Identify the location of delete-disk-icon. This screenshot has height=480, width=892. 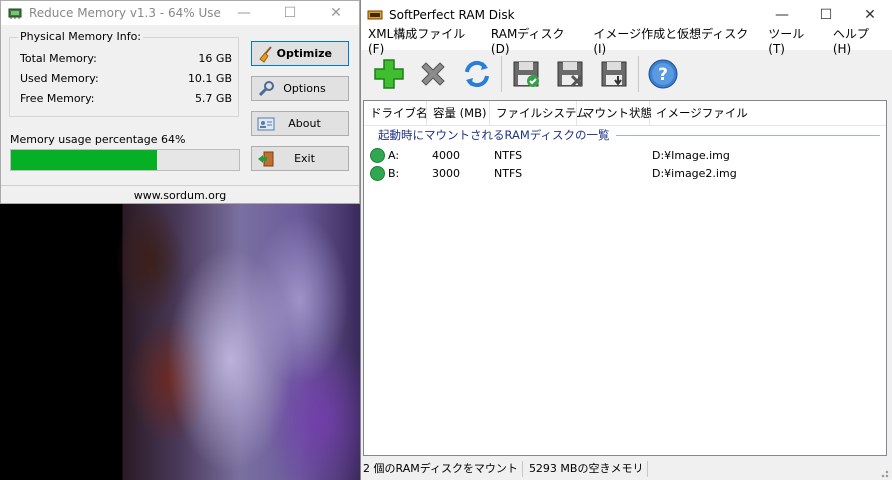
(570, 74).